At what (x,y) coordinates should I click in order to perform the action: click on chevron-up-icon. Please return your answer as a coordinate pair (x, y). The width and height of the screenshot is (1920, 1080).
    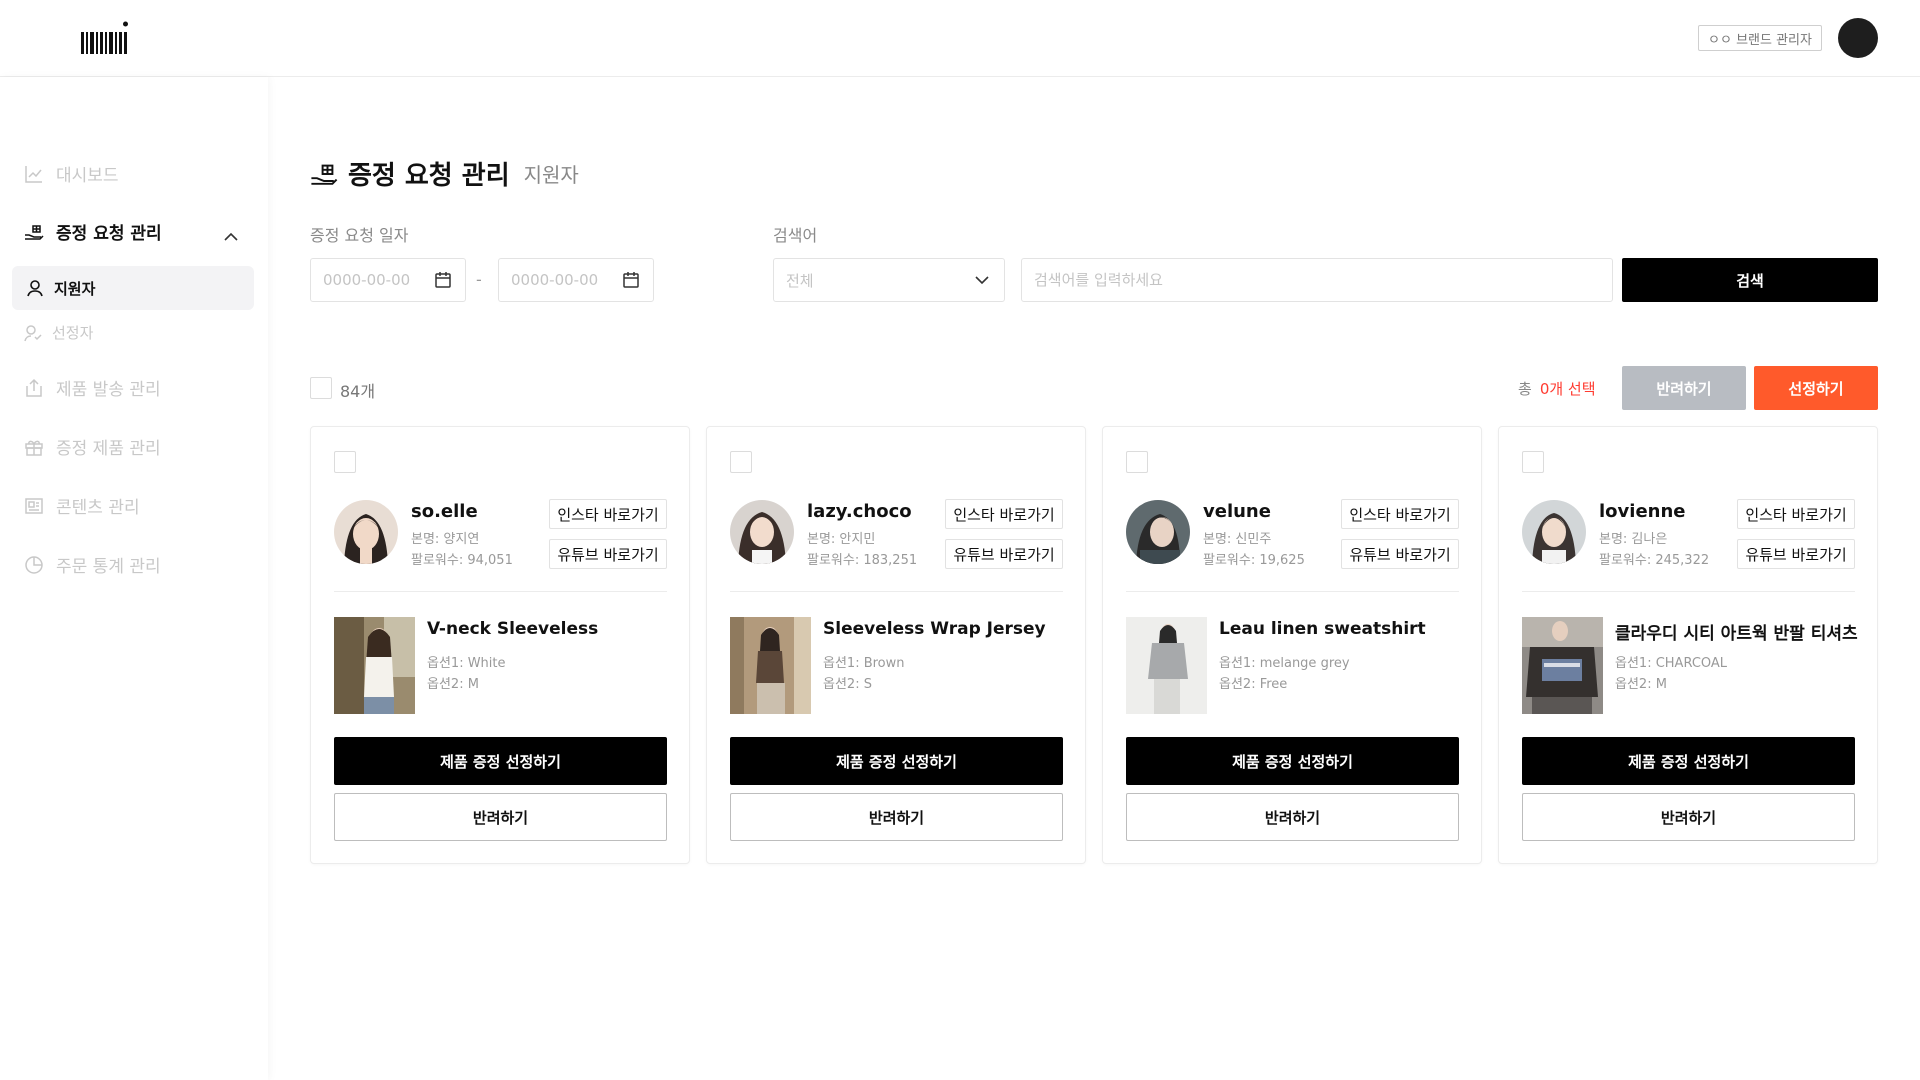
    Looking at the image, I should click on (231, 237).